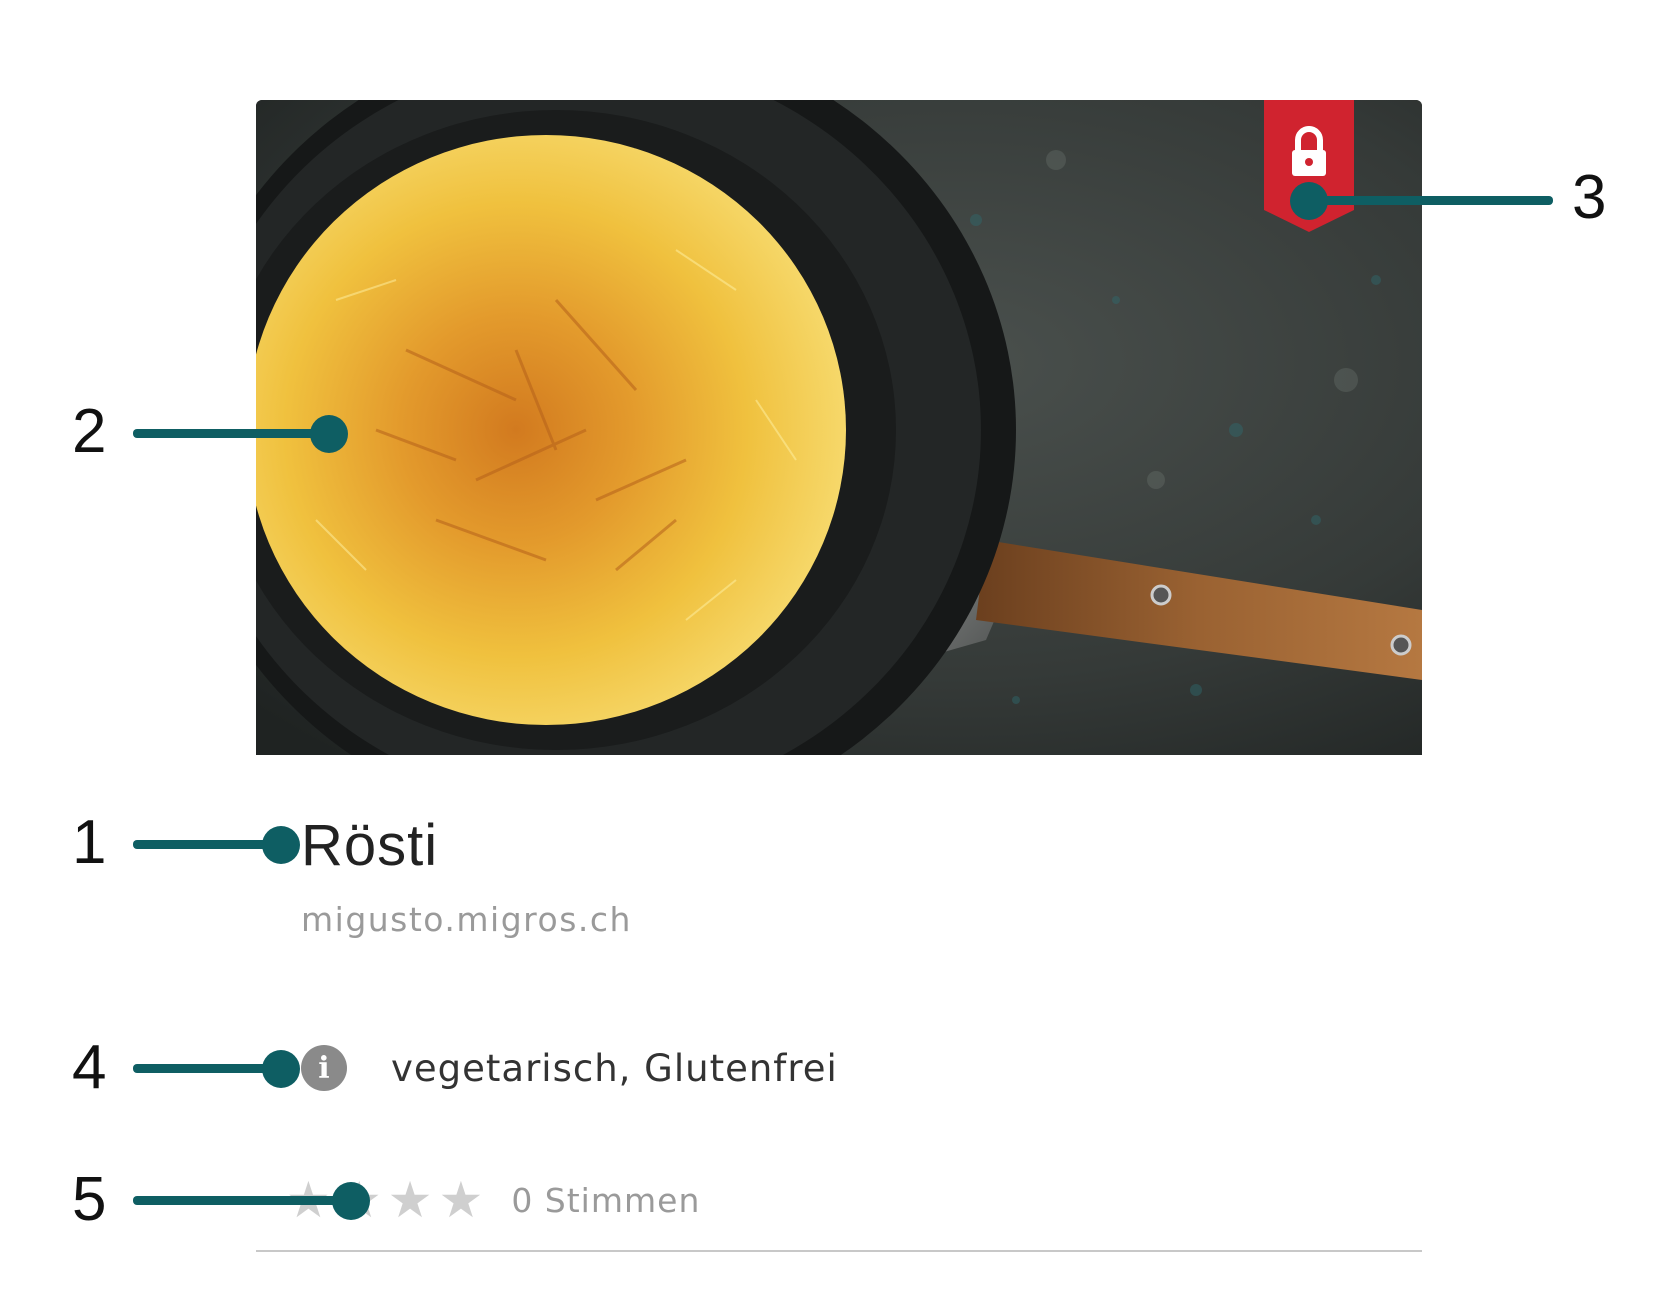 The image size is (1676, 1314). I want to click on diet-info: i vegetarisch, Glutenfrei, so click(569, 1068).